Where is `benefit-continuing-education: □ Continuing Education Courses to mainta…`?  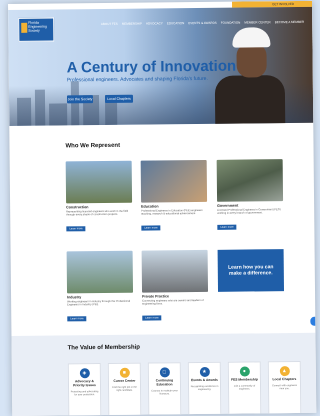
benefit-continuing-education: □ Continuing Education Courses to mainta… is located at coordinates (164, 389).